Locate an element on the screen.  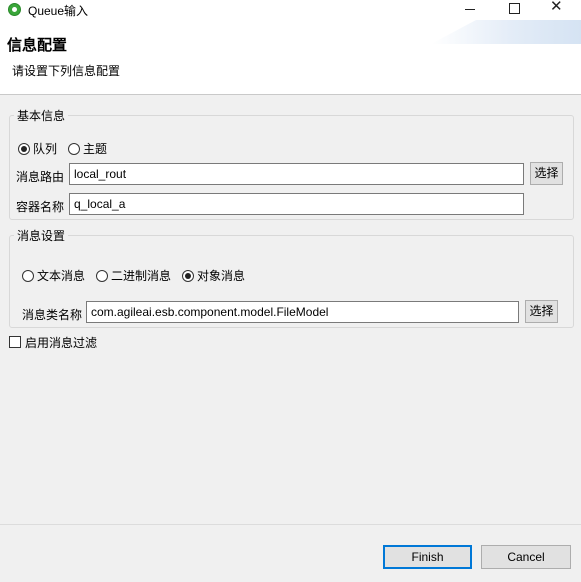
maximize-icon is located at coordinates (514, 8).